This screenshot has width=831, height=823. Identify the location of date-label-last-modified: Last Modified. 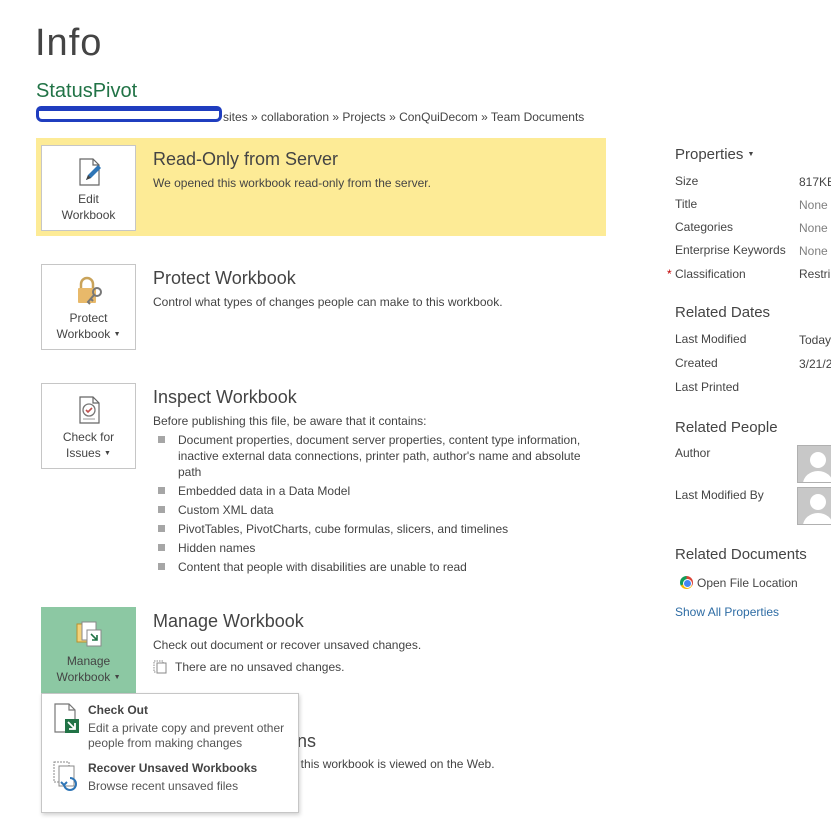
(711, 339).